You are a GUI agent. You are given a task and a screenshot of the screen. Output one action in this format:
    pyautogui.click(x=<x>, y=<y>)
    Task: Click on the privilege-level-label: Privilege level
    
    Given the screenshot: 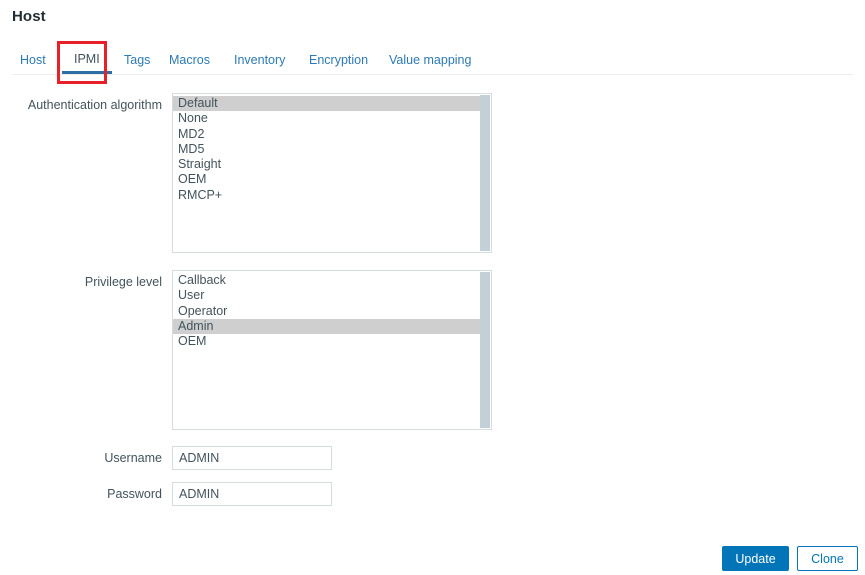 What is the action you would take?
    pyautogui.click(x=123, y=282)
    